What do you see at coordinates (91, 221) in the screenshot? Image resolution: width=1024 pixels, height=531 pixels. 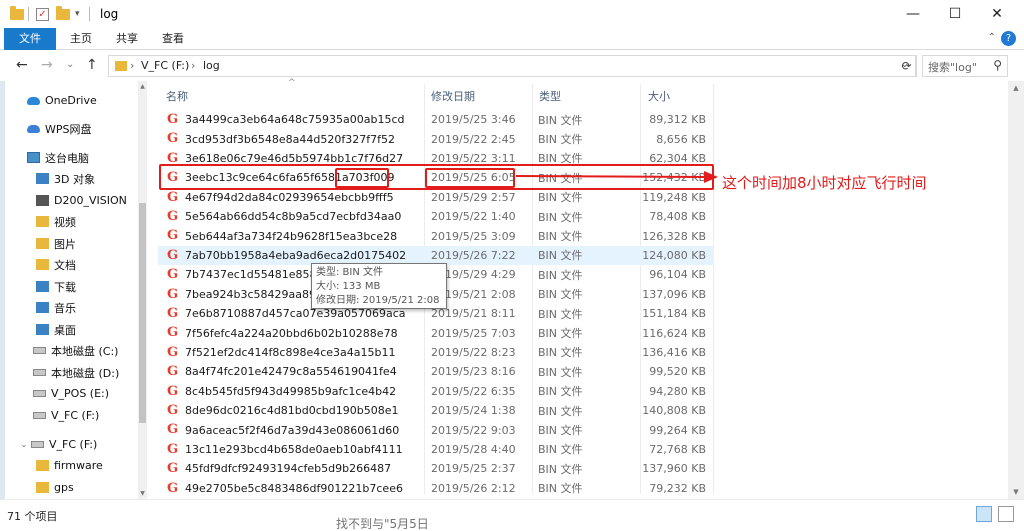 I see `nav-item-videos: 视频` at bounding box center [91, 221].